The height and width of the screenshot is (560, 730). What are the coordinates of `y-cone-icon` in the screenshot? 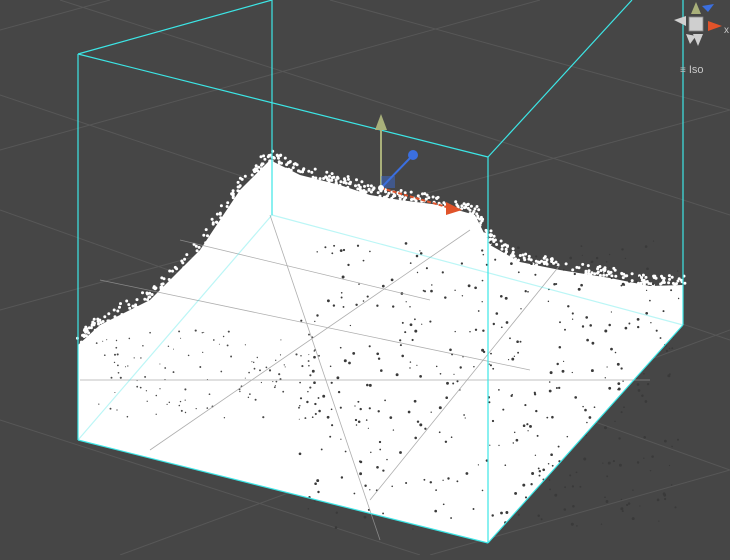 It's located at (696, 8).